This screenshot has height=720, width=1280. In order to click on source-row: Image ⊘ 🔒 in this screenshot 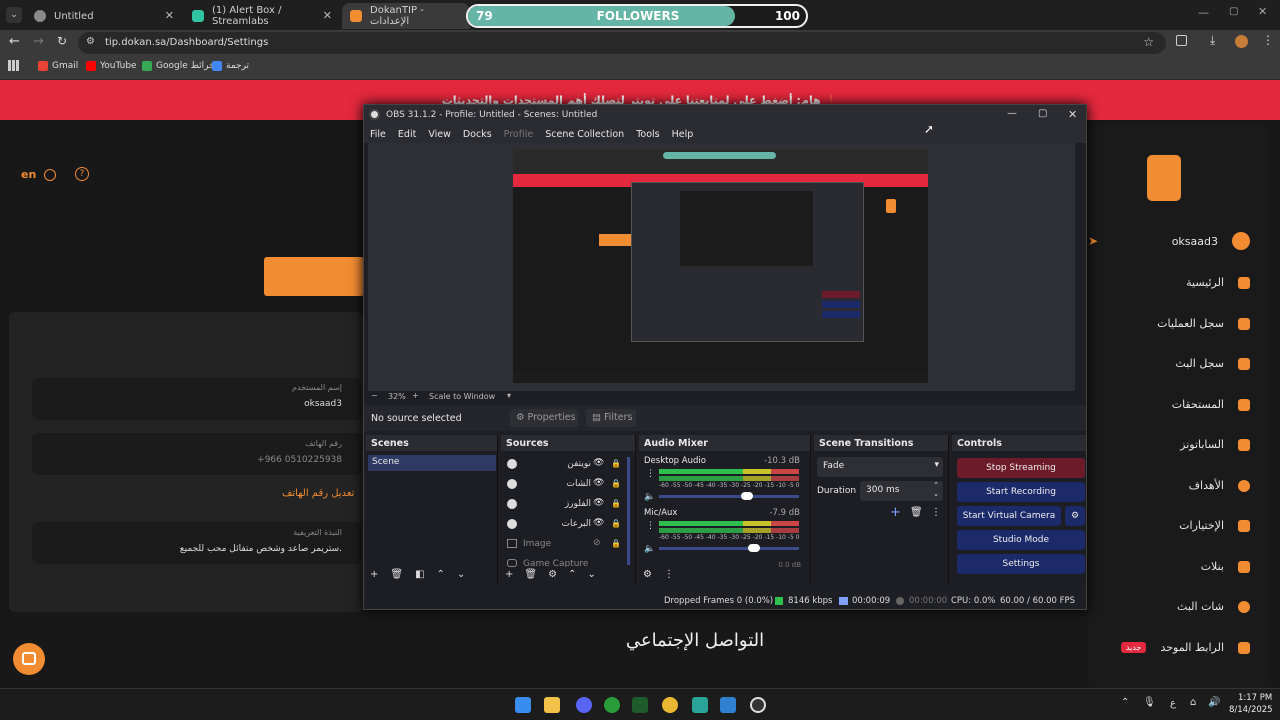, I will do `click(566, 545)`.